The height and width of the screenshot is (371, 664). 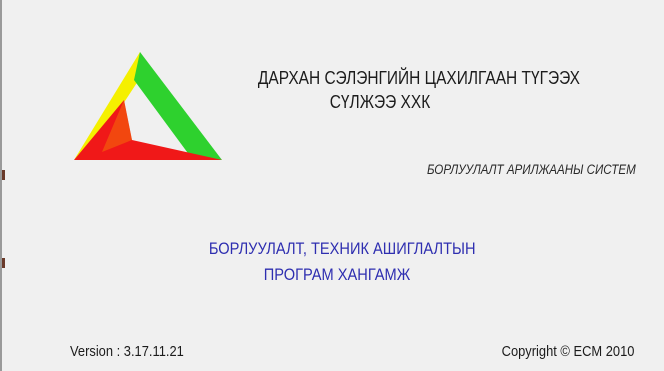 What do you see at coordinates (419, 78) in the screenshot?
I see `company-name-line1: ДАРХАН СЭЛЭНГИЙН ЦАХИЛГААН ТҮГЭЭХ` at bounding box center [419, 78].